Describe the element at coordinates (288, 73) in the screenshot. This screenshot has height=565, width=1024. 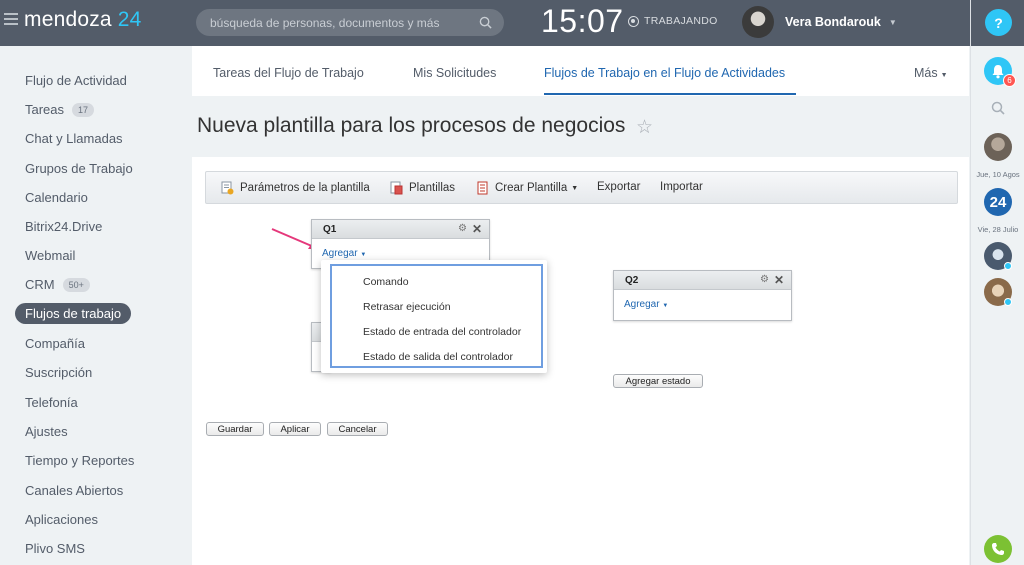
I see `tab-workflow-tasks: Tareas del Flujo de Trabajo` at that location.